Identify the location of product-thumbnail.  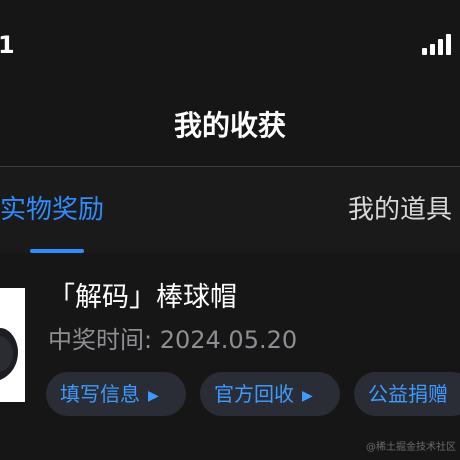
(12, 345).